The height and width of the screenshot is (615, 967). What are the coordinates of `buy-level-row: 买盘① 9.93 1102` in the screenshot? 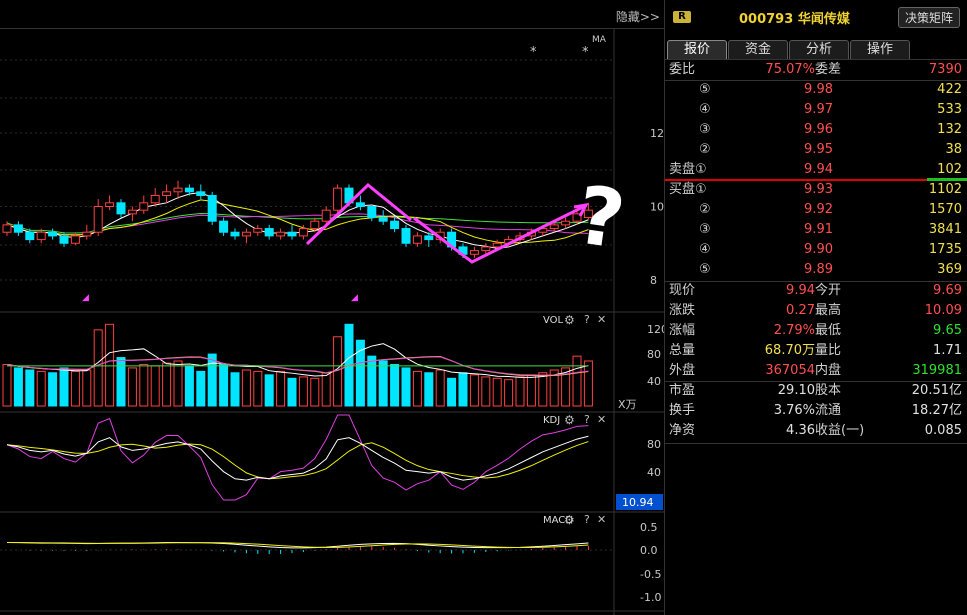 It's located at (816, 190).